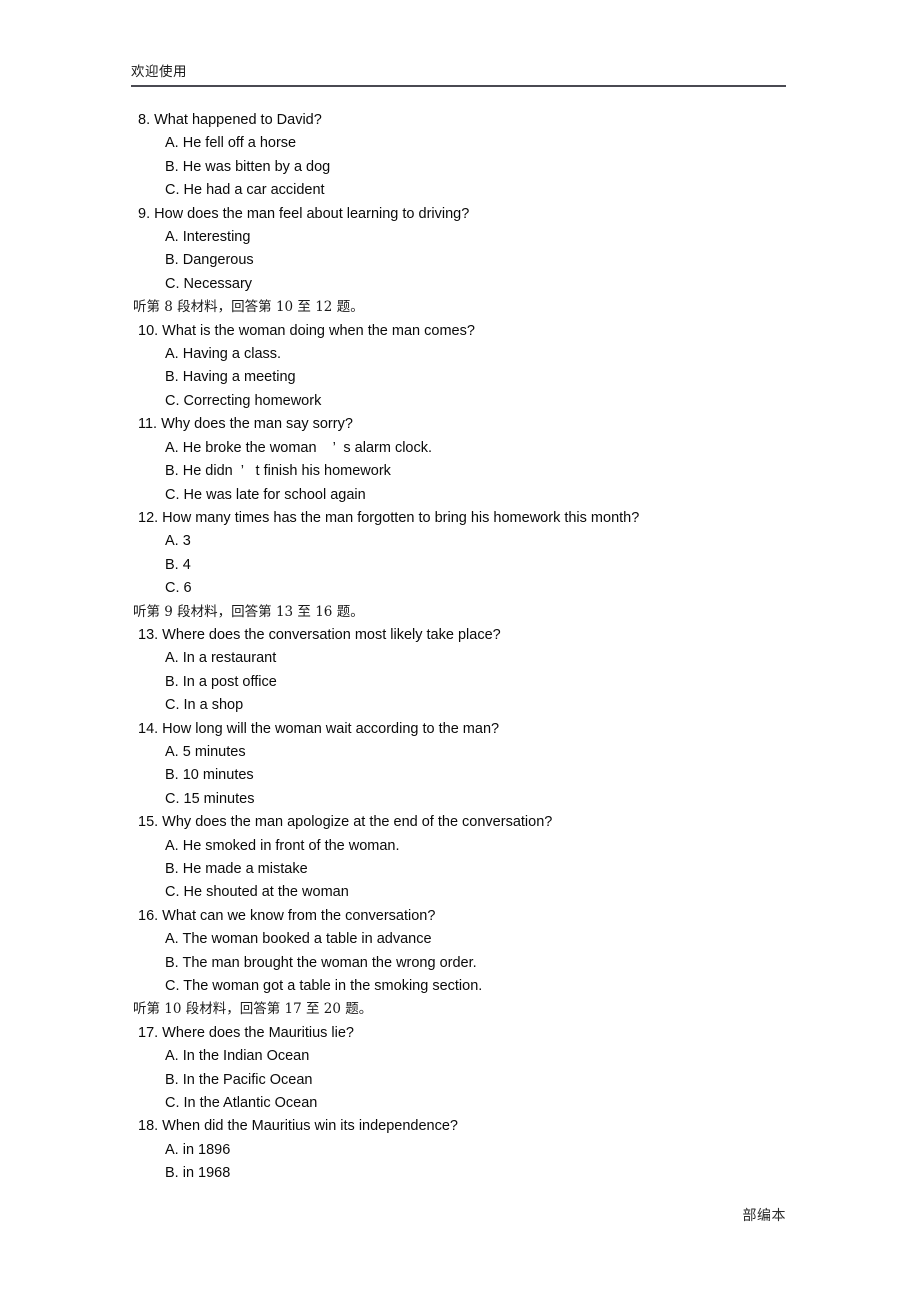  Describe the element at coordinates (282, 845) in the screenshot. I see `option-text: A. He smoked in front of the woman.` at that location.